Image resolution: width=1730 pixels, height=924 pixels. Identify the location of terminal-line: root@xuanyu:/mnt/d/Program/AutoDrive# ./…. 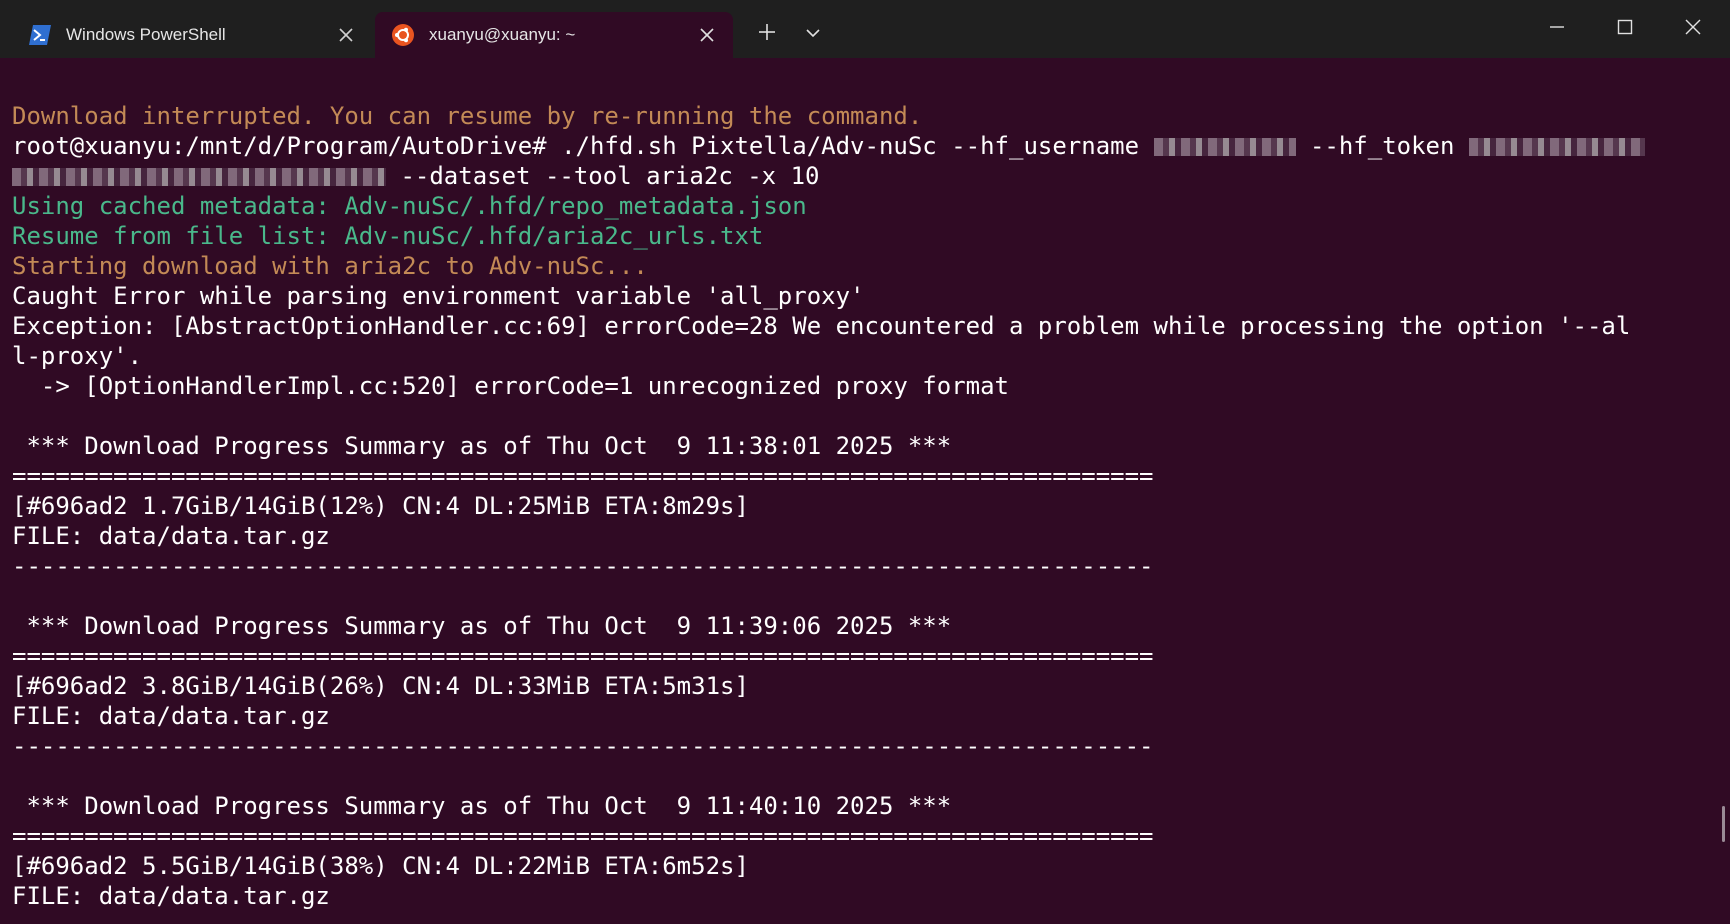
(828, 146).